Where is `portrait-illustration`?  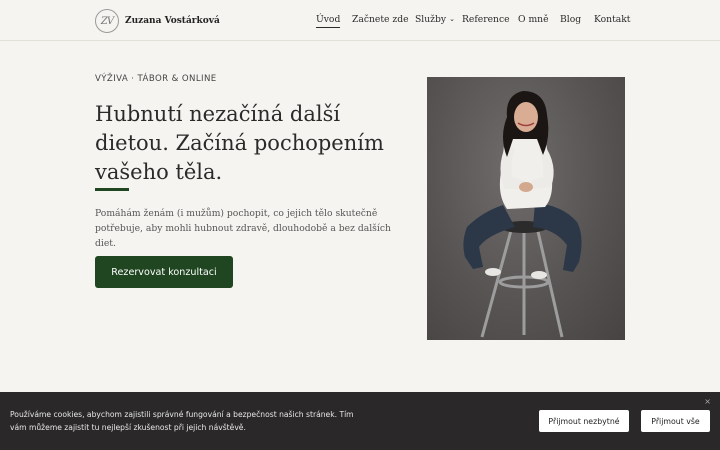
portrait-illustration is located at coordinates (522, 214).